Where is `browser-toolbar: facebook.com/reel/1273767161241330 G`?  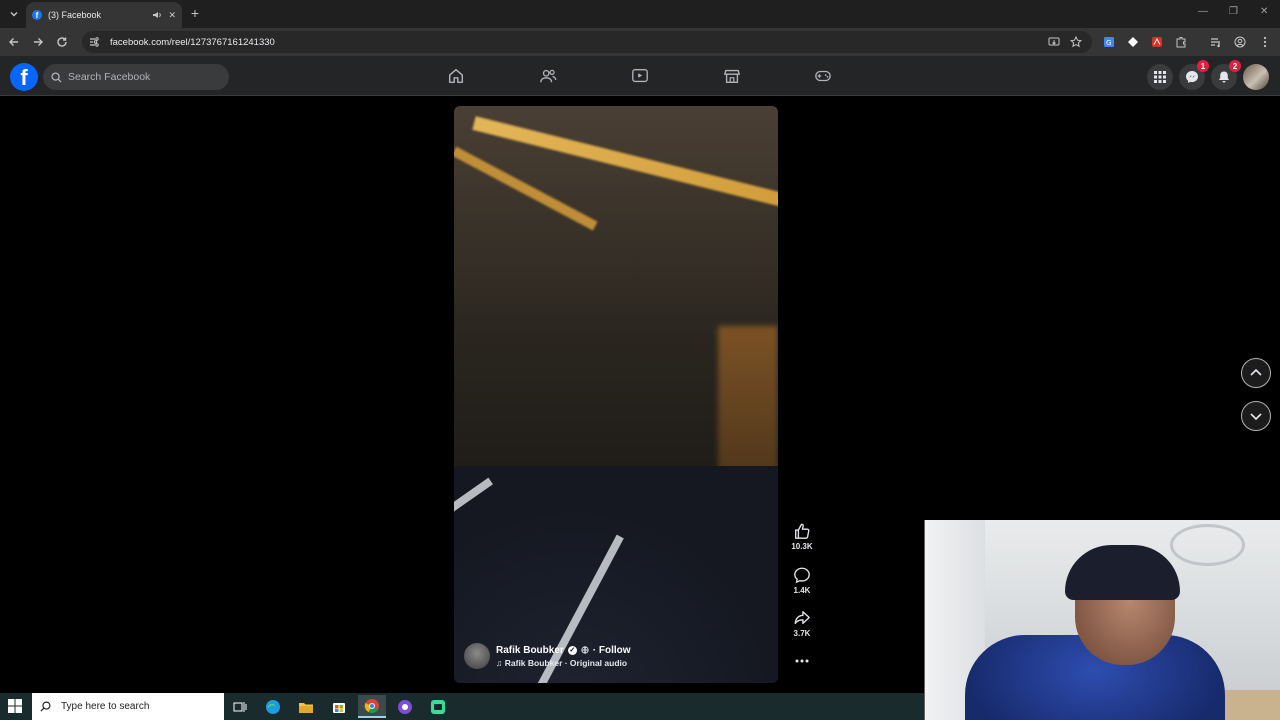
browser-toolbar: facebook.com/reel/1273767161241330 G is located at coordinates (640, 42).